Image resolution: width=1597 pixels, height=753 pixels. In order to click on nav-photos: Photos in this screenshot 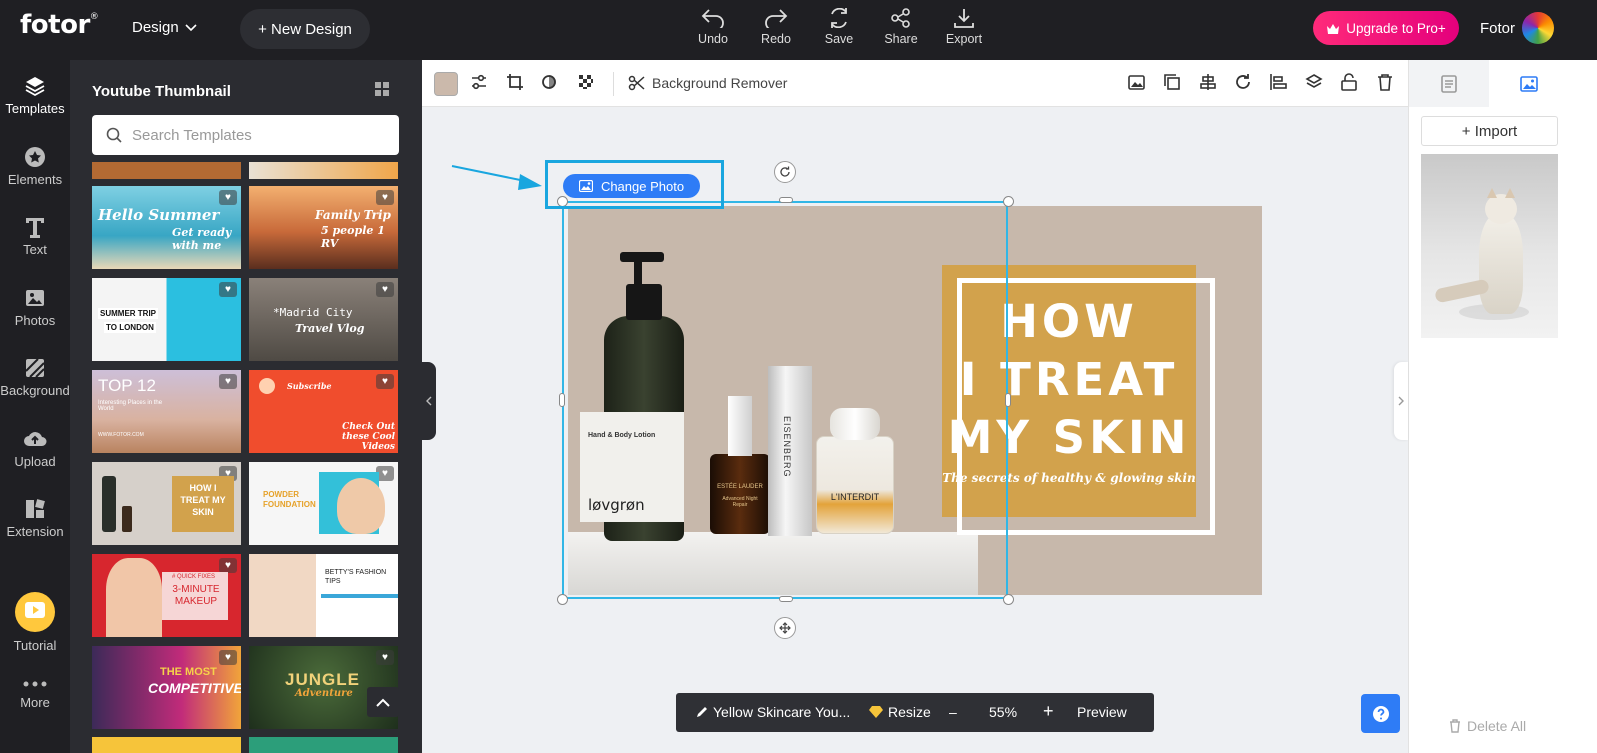, I will do `click(35, 307)`.